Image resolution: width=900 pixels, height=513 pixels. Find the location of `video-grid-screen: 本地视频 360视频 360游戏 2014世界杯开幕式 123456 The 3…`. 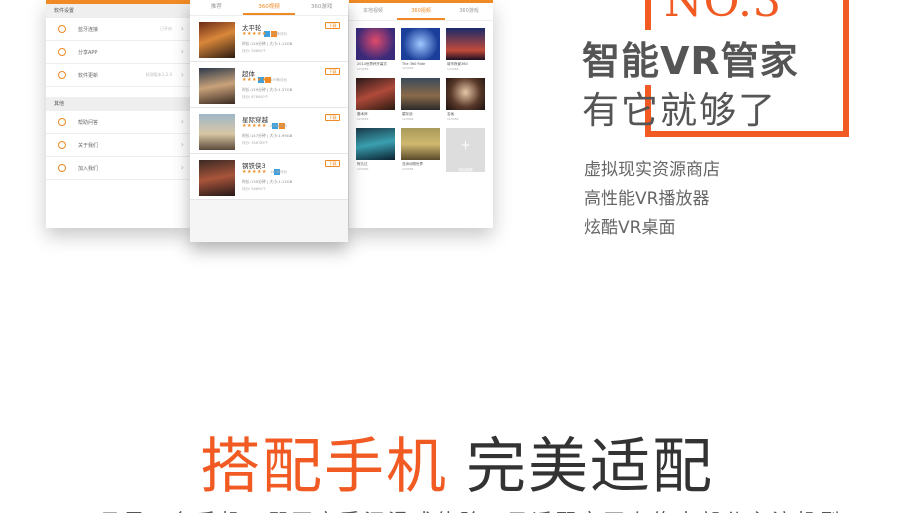

video-grid-screen: 本地视频 360视频 360游戏 2014世界杯开幕式 123456 The 3… is located at coordinates (421, 114).